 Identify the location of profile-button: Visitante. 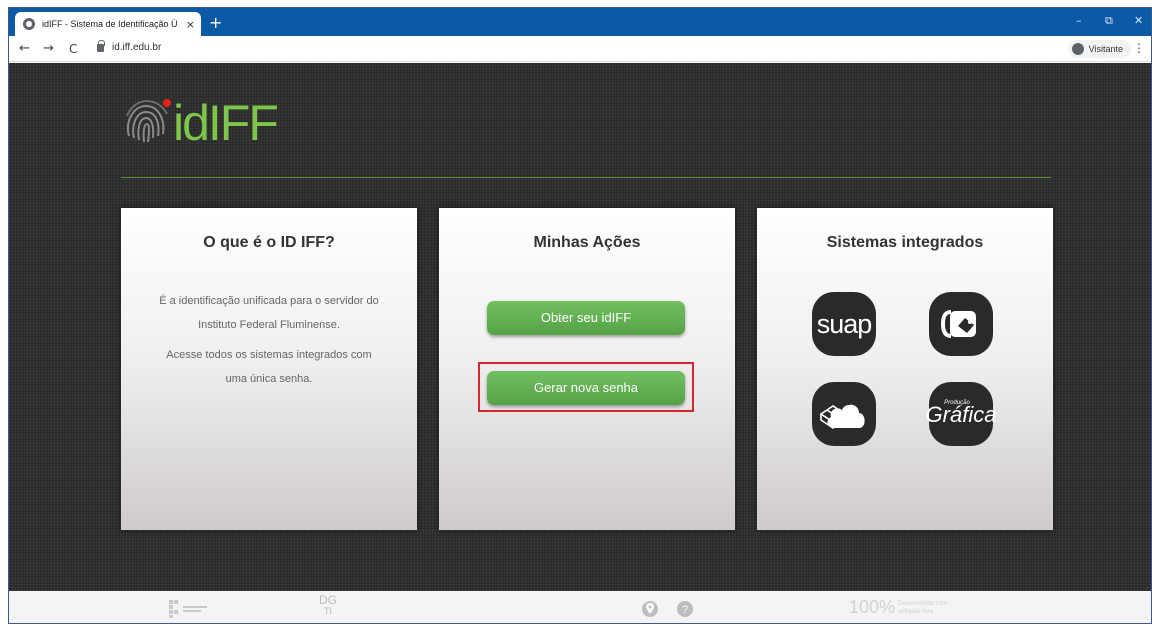
(1099, 49).